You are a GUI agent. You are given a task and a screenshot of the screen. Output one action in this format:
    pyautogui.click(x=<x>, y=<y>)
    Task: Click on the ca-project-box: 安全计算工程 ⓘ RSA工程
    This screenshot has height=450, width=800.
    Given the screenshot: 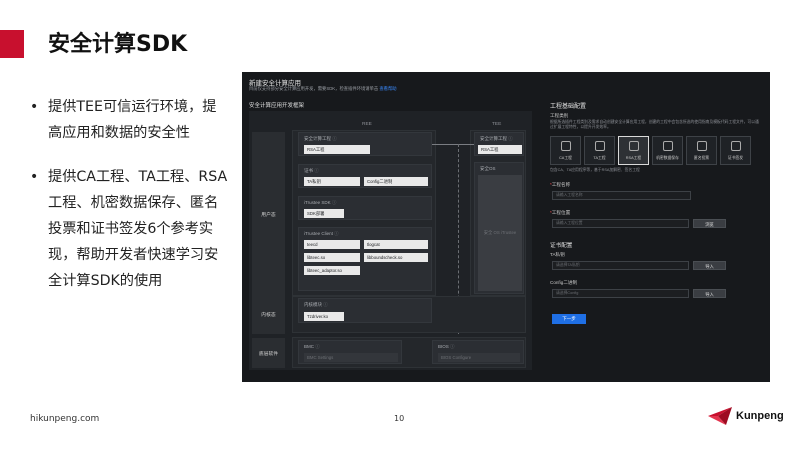 What is the action you would take?
    pyautogui.click(x=365, y=144)
    